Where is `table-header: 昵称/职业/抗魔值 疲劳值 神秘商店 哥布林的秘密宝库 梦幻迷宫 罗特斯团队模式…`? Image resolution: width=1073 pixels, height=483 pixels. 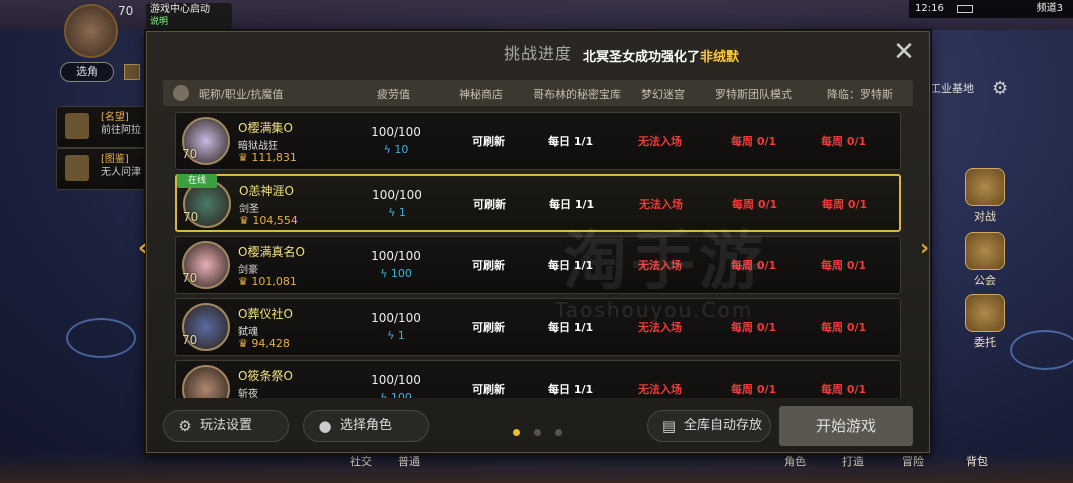
table-header: 昵称/职业/抗魔值 疲劳值 神秘商店 哥布林的秘密宝库 梦幻迷宫 罗特斯团队模式… is located at coordinates (538, 93).